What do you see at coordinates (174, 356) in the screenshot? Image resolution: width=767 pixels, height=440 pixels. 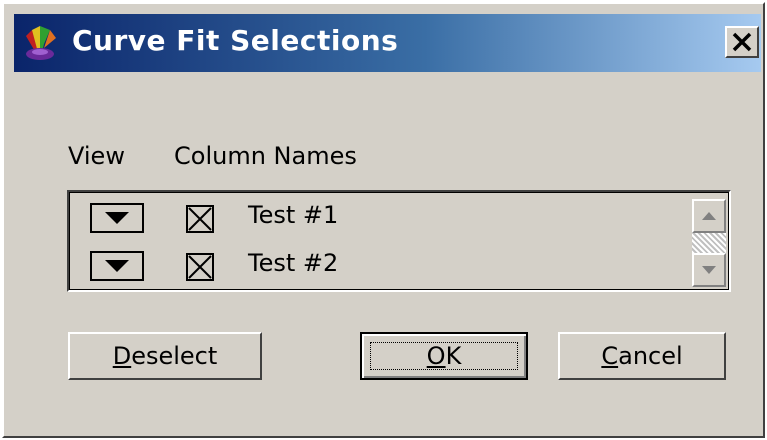 I see `deselect-label: eselect` at bounding box center [174, 356].